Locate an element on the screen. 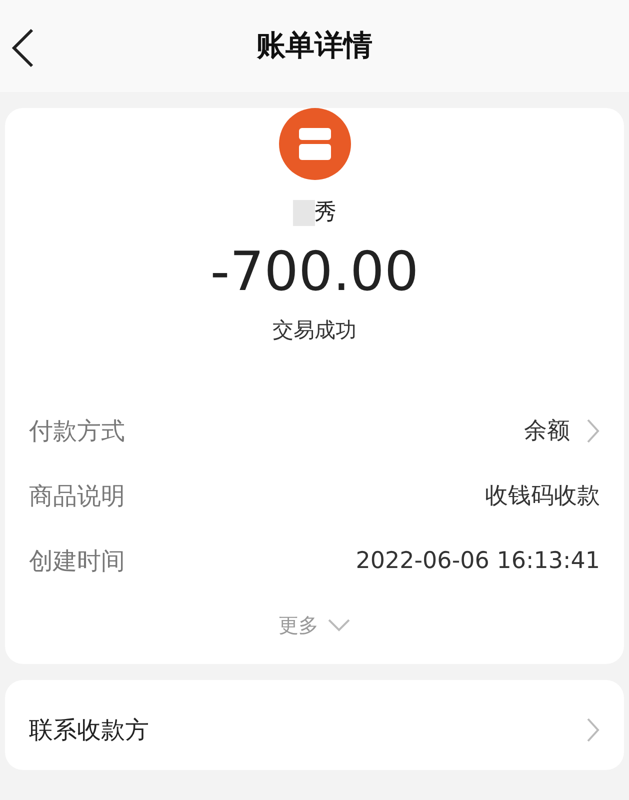  contact-payee-row: 联系收款方 is located at coordinates (314, 725).